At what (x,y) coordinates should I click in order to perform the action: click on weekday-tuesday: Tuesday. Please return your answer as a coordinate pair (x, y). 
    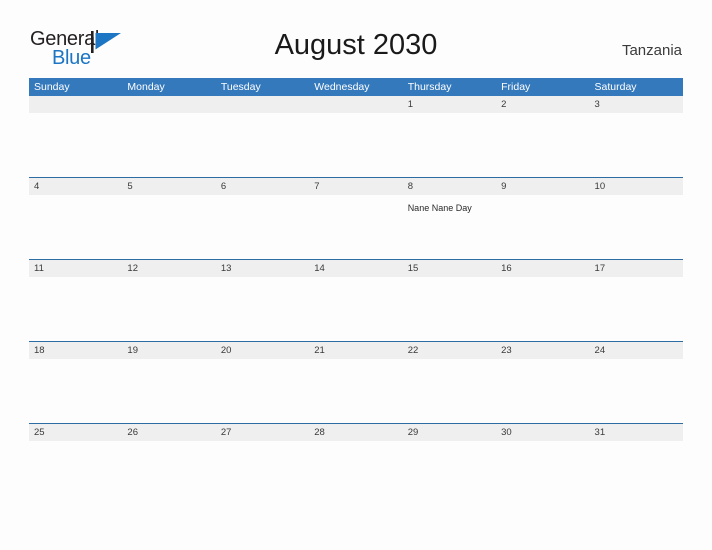
    Looking at the image, I should click on (240, 87).